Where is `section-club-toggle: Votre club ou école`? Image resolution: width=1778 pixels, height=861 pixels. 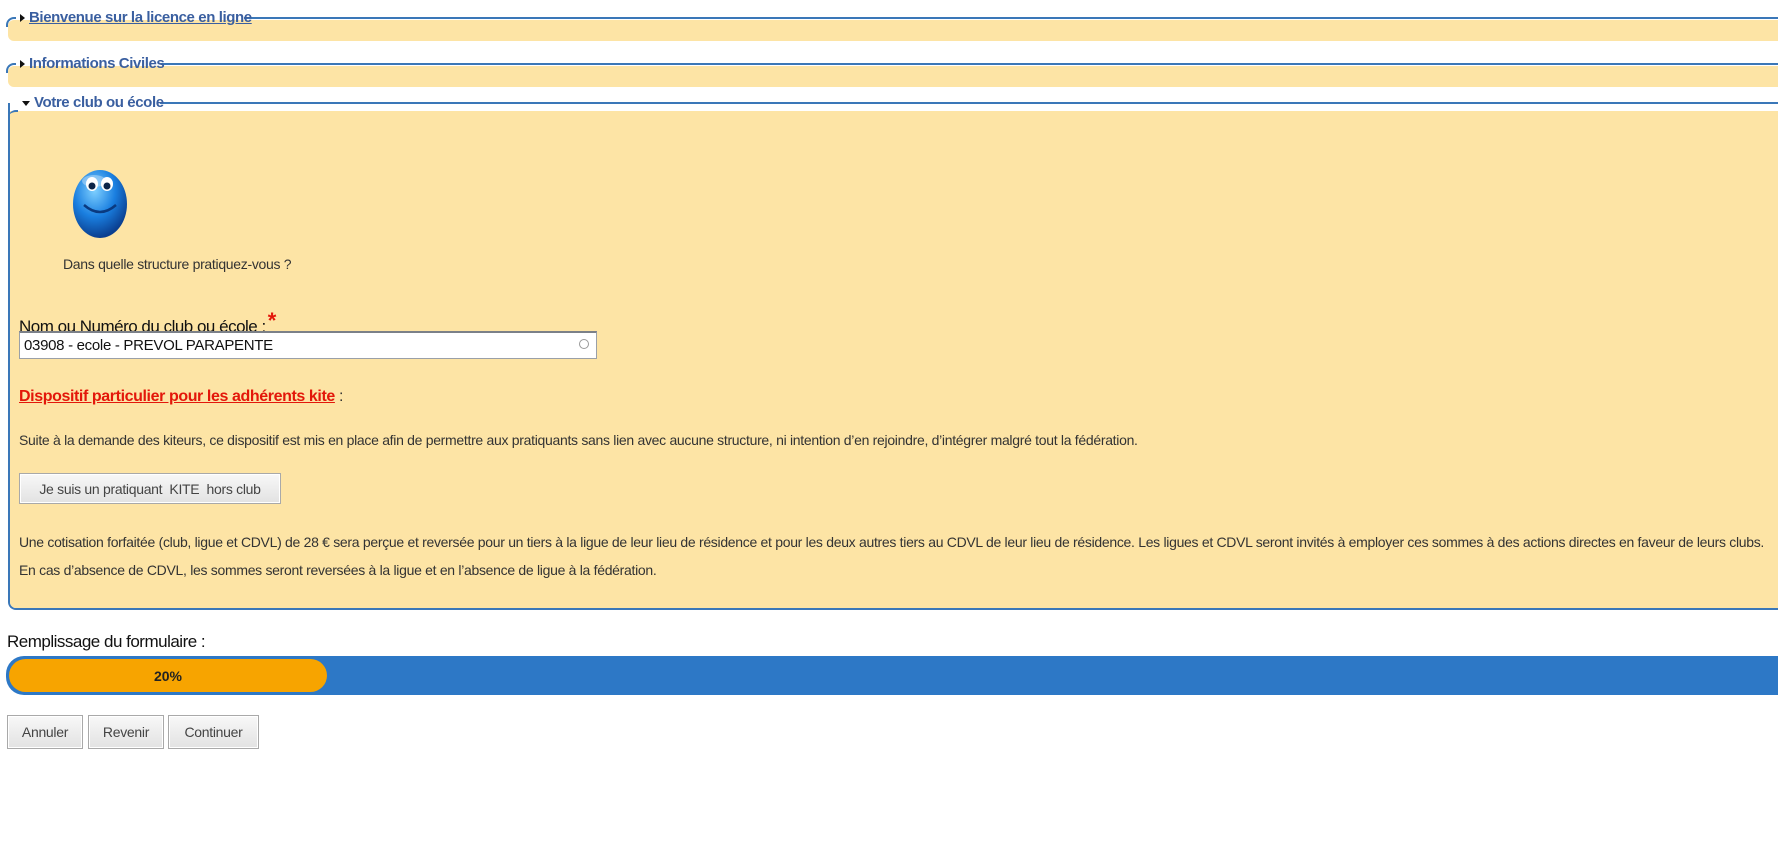 section-club-toggle: Votre club ou école is located at coordinates (94, 103).